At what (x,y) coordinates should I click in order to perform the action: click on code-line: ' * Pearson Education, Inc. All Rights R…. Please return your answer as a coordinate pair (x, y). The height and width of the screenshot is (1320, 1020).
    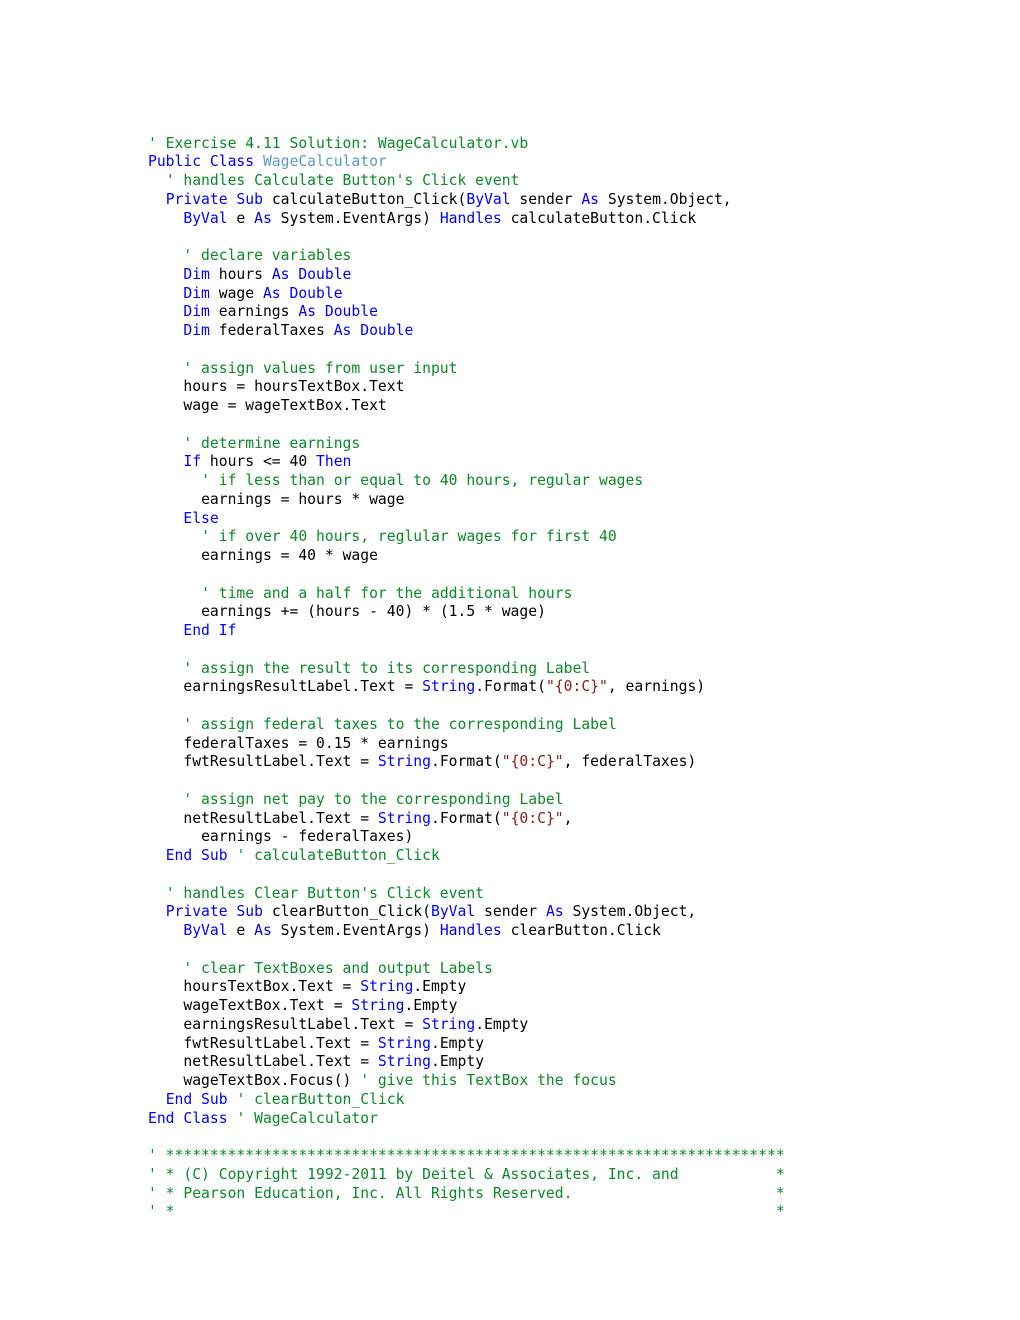
    Looking at the image, I should click on (528, 1194).